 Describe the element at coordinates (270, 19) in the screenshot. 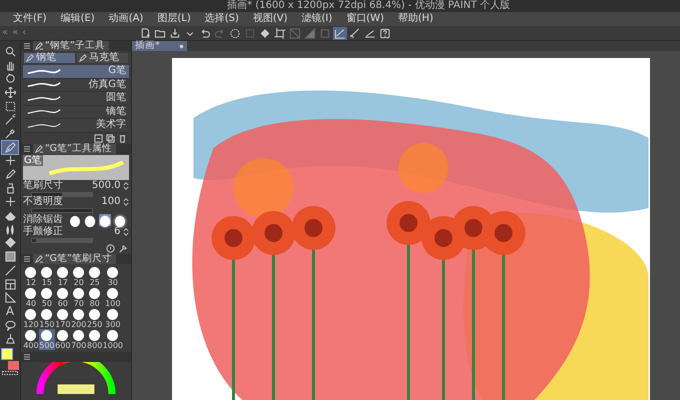

I see `menu-item: 视图(V)` at that location.